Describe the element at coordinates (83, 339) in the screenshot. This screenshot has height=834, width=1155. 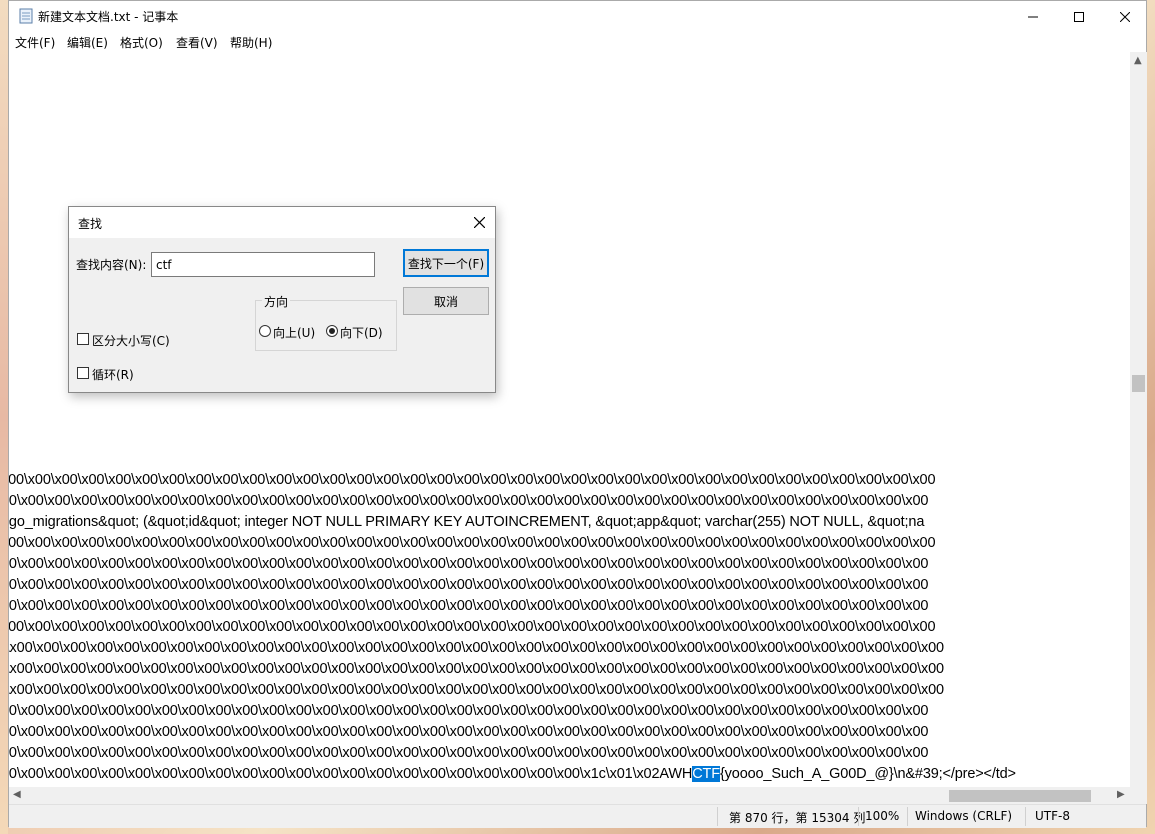
I see `match-case-checkbox` at that location.